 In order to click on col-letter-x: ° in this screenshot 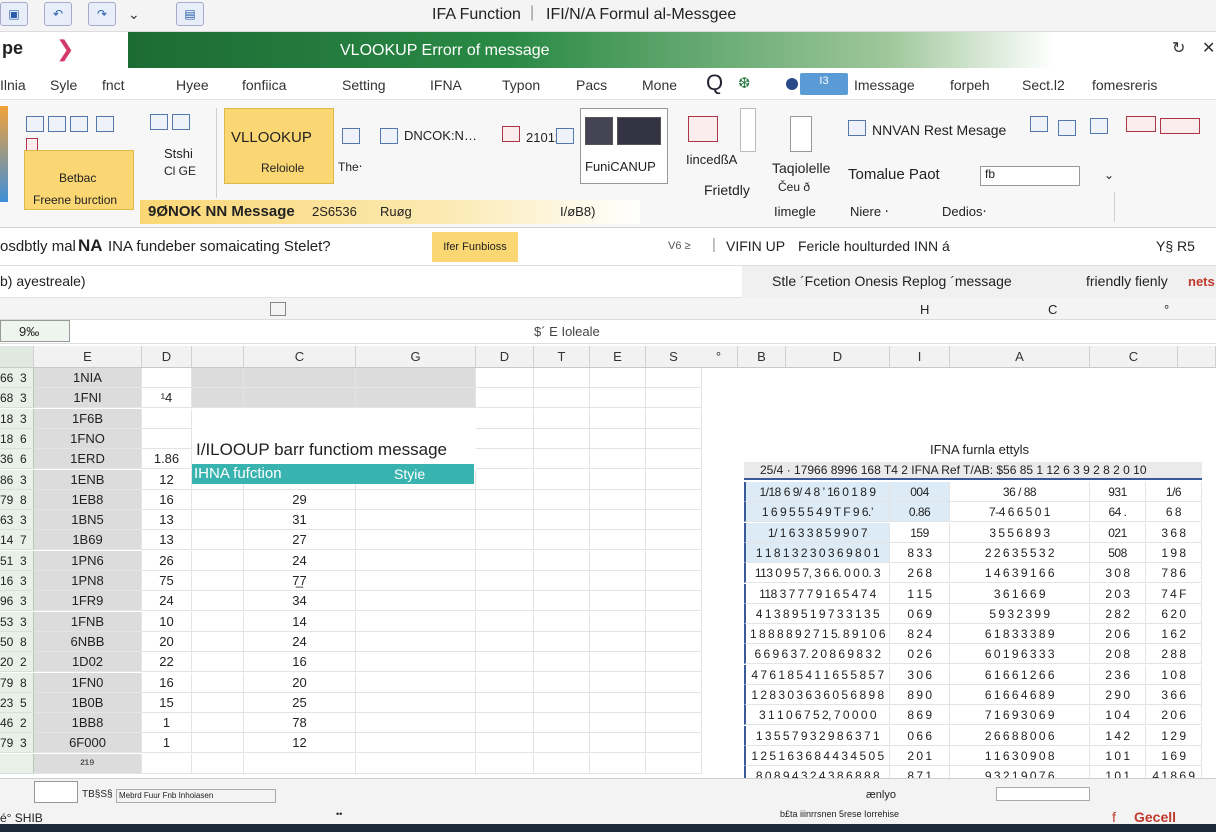, I will do `click(1166, 309)`.